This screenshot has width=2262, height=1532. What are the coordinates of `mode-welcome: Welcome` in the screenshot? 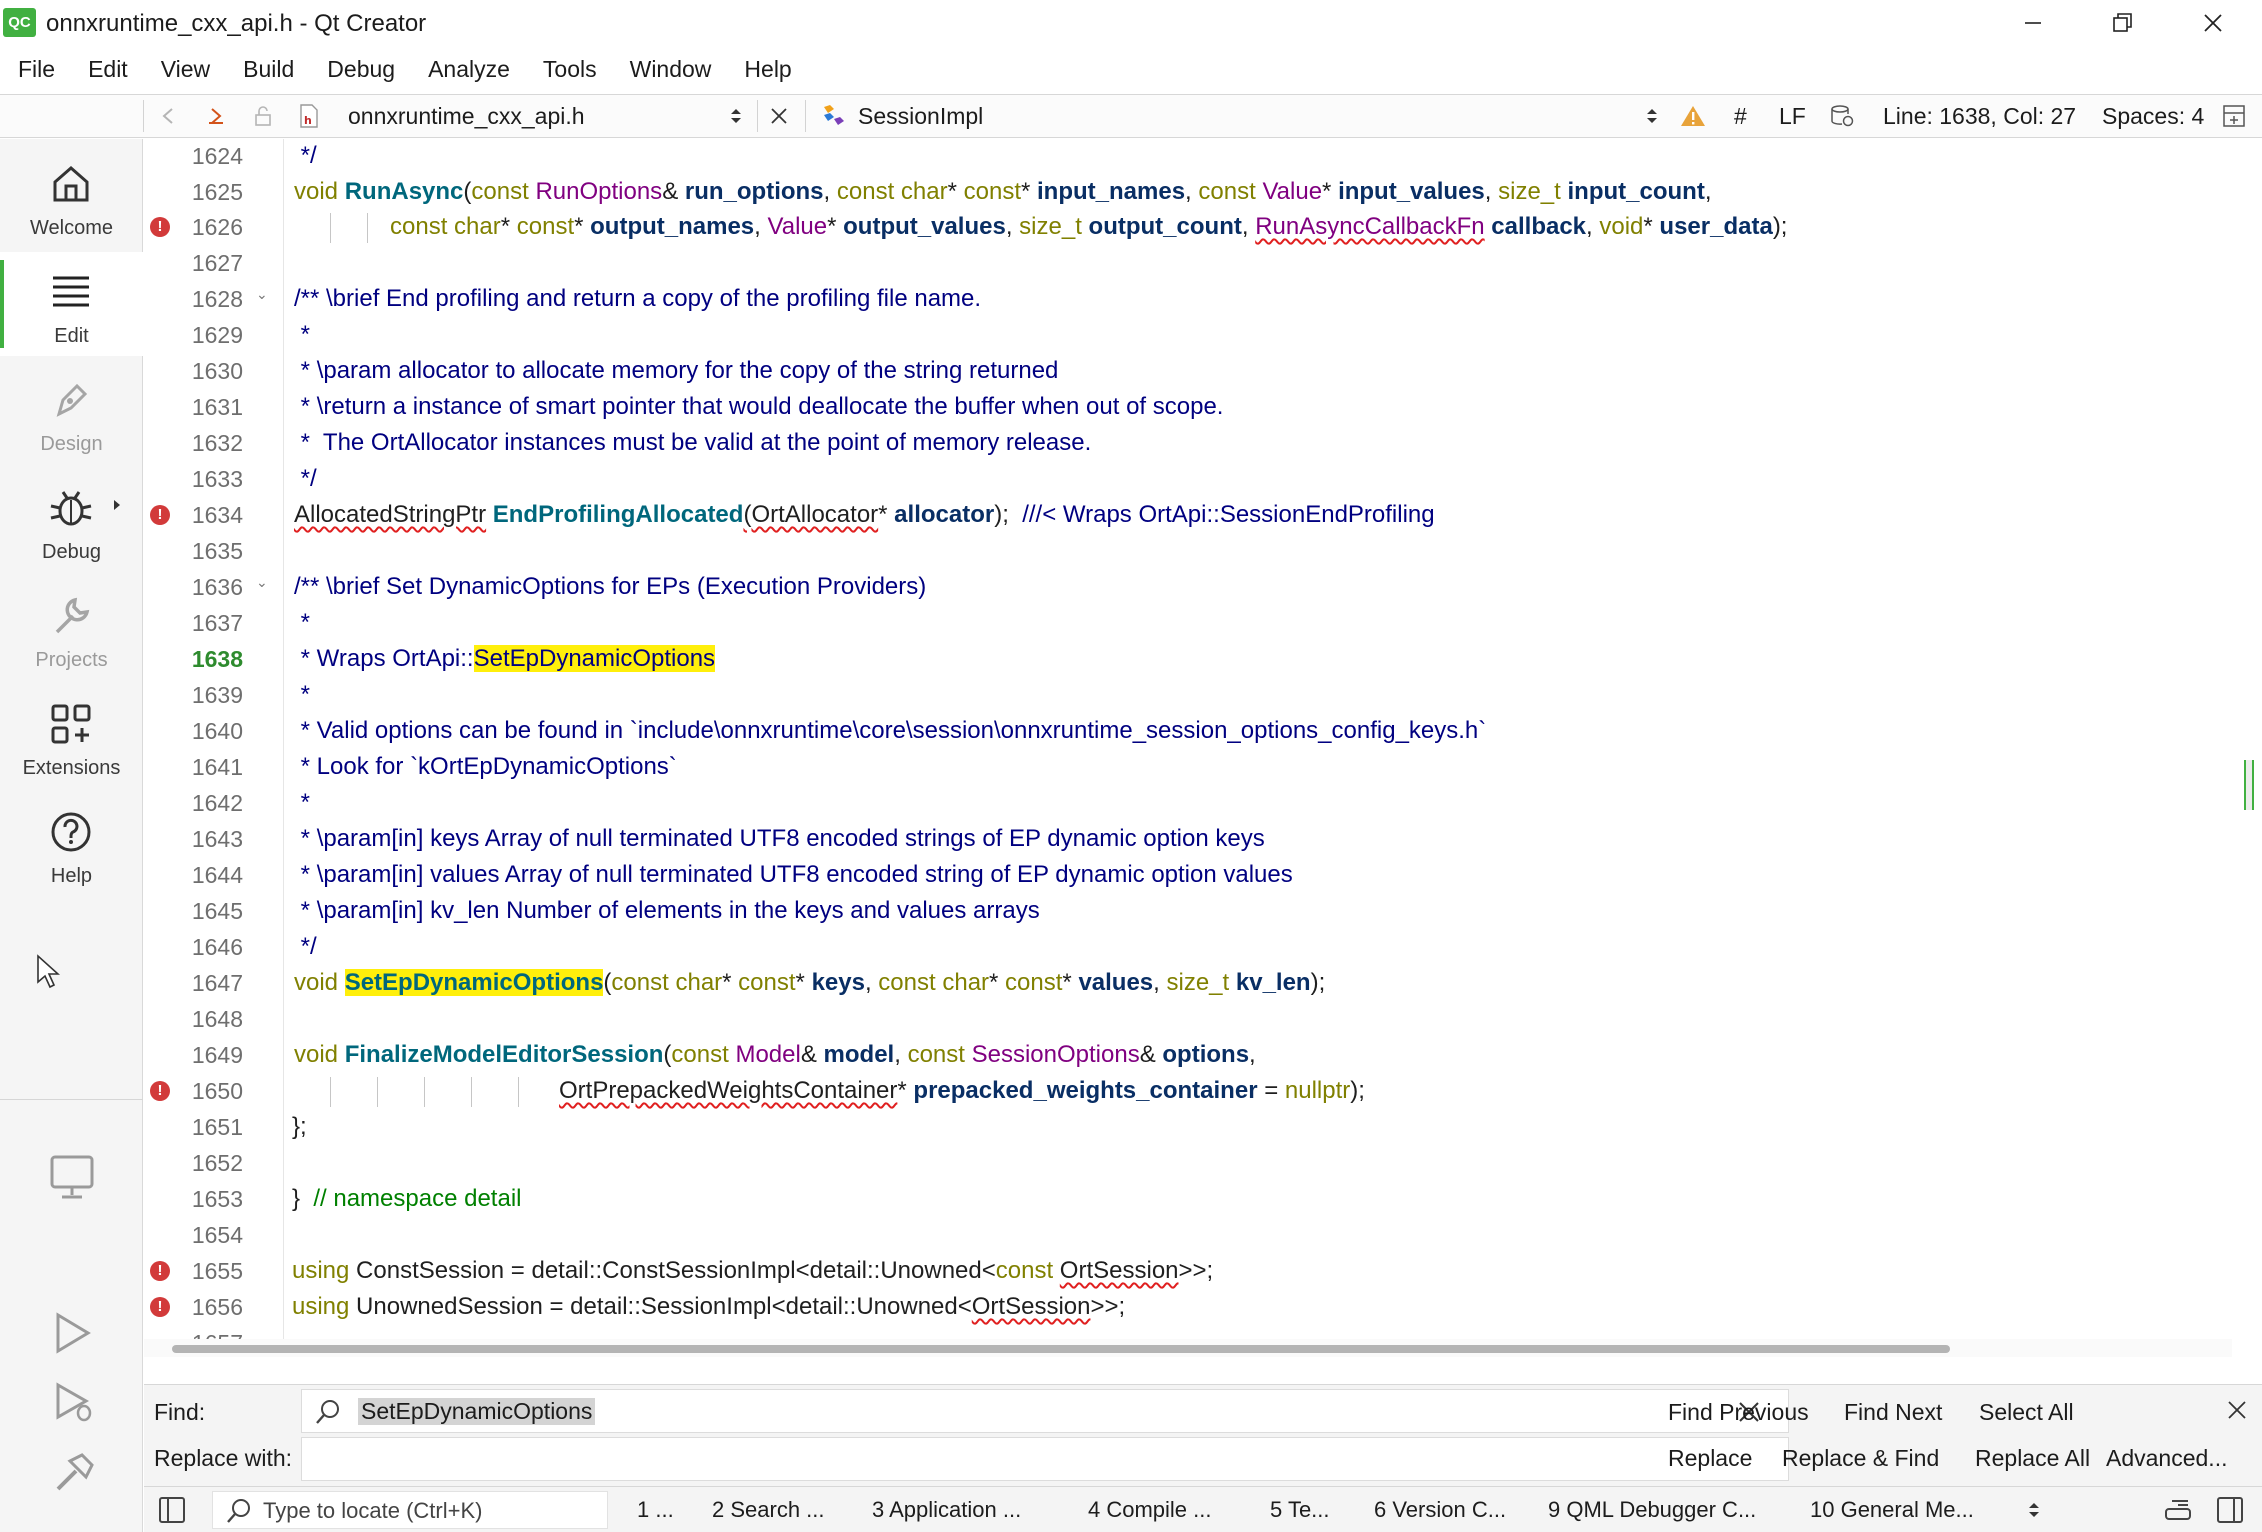 It's located at (71, 196).